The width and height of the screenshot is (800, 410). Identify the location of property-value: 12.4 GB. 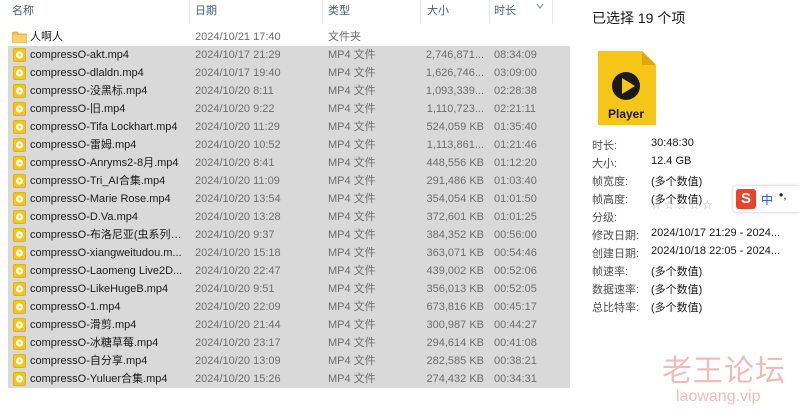
(721, 161).